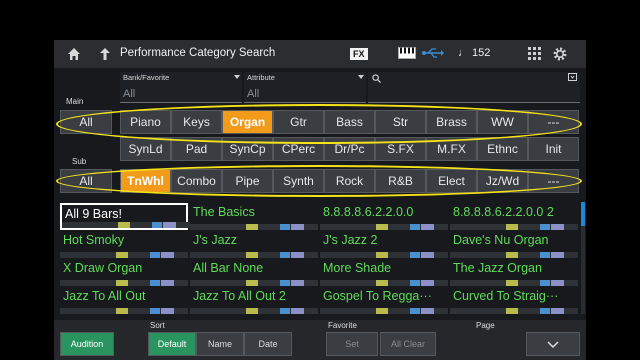 This screenshot has width=640, height=360. I want to click on home-icon, so click(74, 54).